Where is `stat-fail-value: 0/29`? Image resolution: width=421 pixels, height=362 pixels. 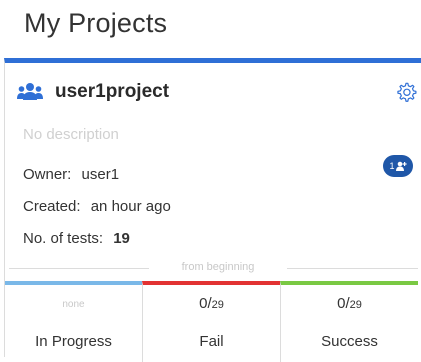 stat-fail-value: 0/29 is located at coordinates (211, 303).